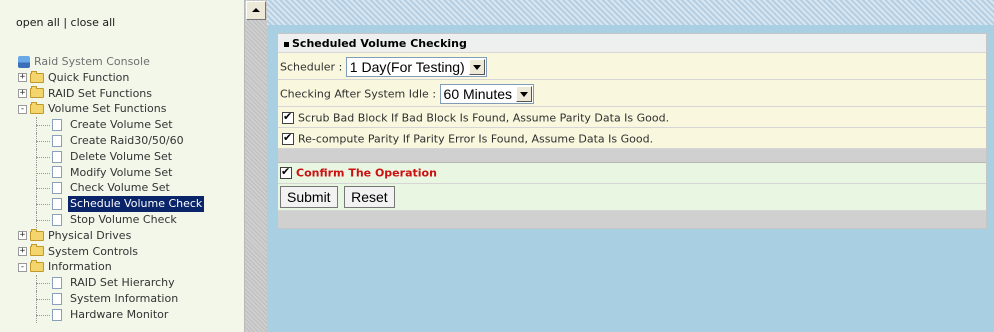  What do you see at coordinates (92, 61) in the screenshot?
I see `tree-root-label: Raid System Console` at bounding box center [92, 61].